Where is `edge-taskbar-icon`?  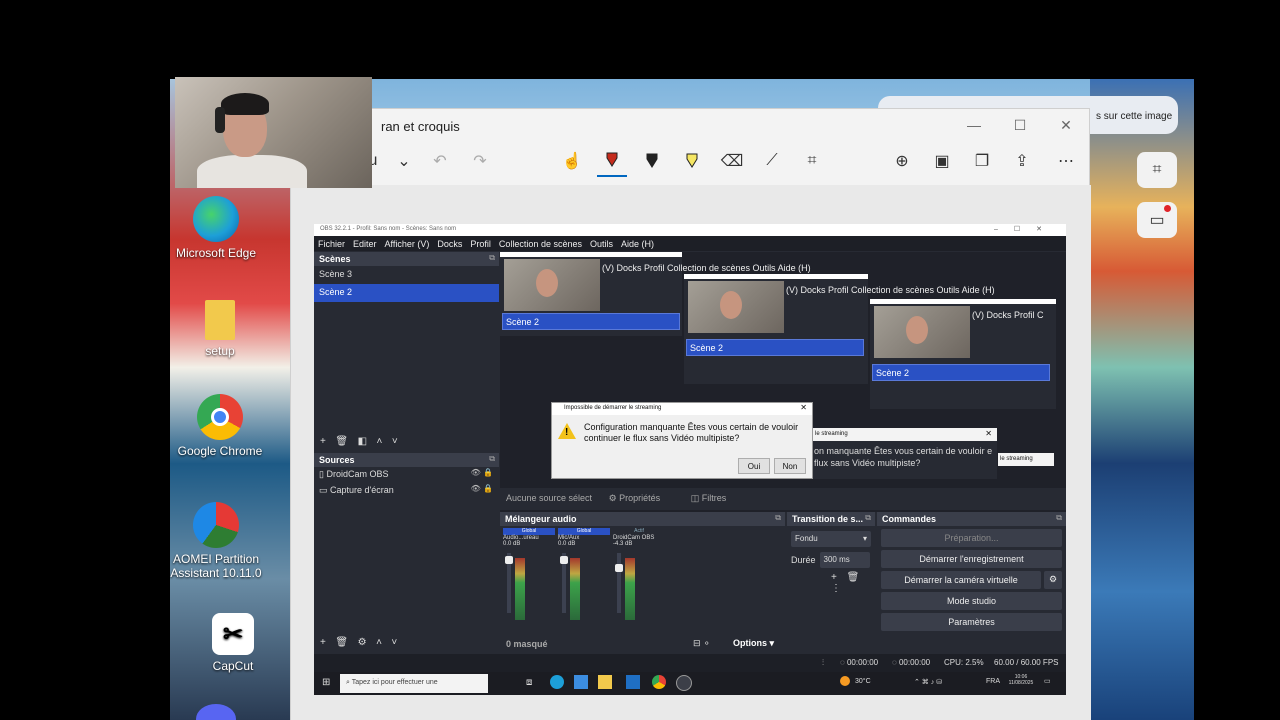 edge-taskbar-icon is located at coordinates (557, 682).